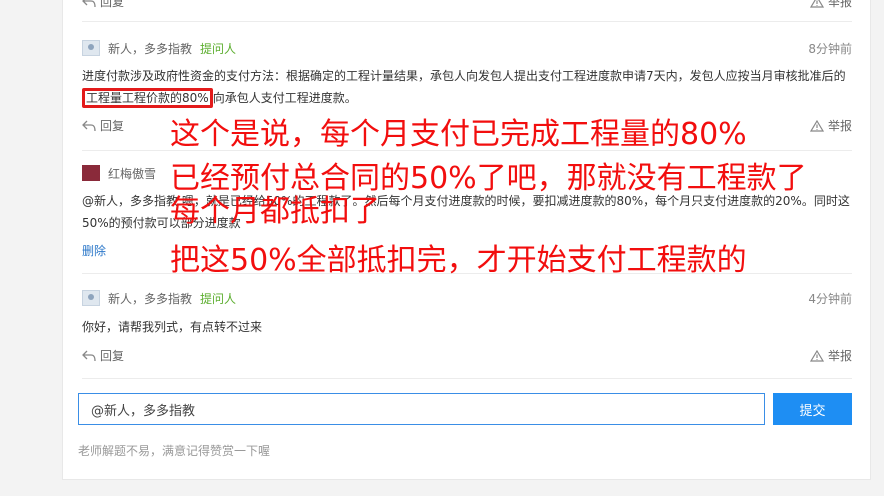 The image size is (884, 496). Describe the element at coordinates (488, 178) in the screenshot. I see `annotation-line: 已经预付总合同的50%了吧，那就没有工程款了` at that location.